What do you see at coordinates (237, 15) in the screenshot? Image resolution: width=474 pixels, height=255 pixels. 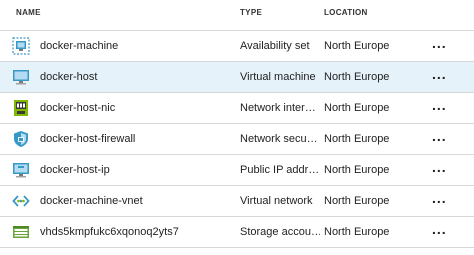 I see `table-header: NAME TYPE LOCATION` at bounding box center [237, 15].